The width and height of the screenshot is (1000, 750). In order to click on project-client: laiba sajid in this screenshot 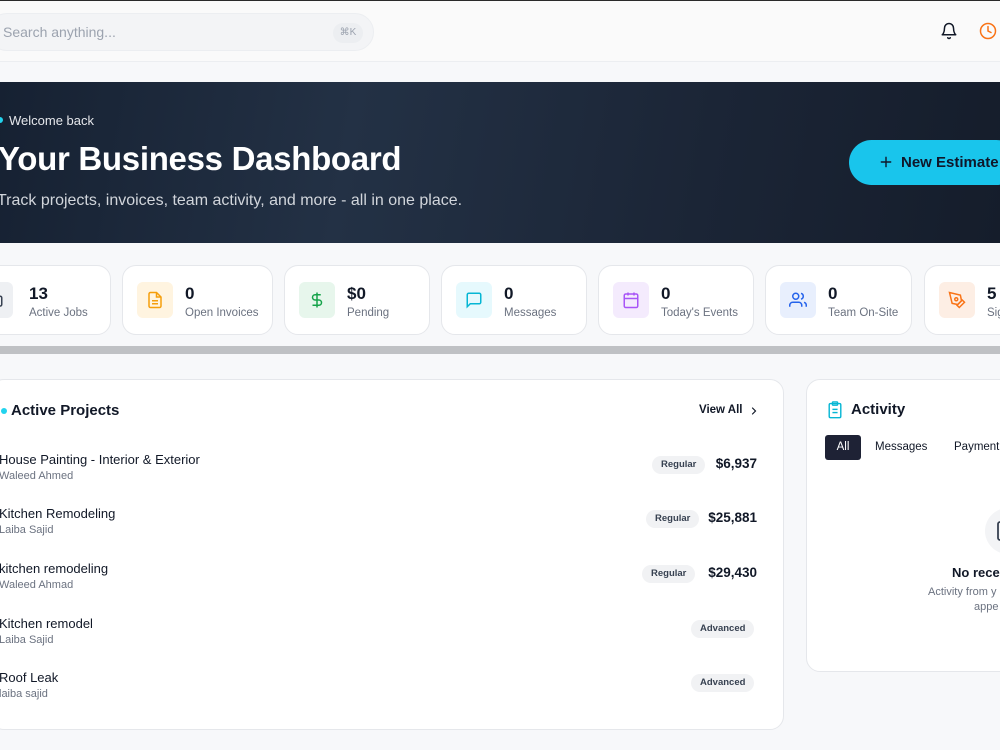, I will do `click(24, 694)`.